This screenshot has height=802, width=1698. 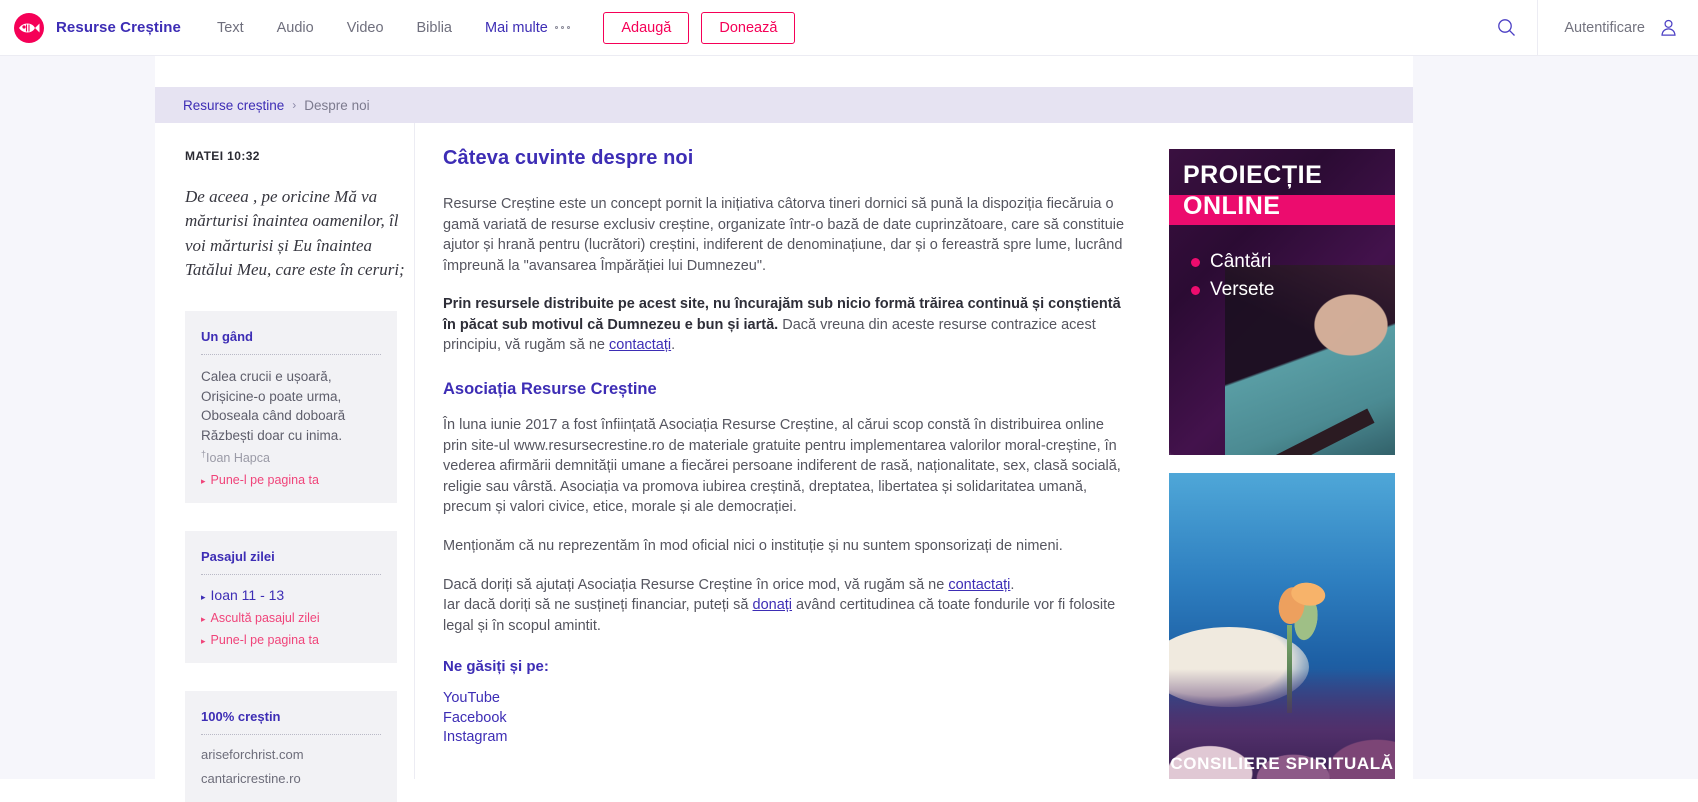 What do you see at coordinates (233, 105) in the screenshot?
I see `breadcrumb-home-link: Resurse creștine` at bounding box center [233, 105].